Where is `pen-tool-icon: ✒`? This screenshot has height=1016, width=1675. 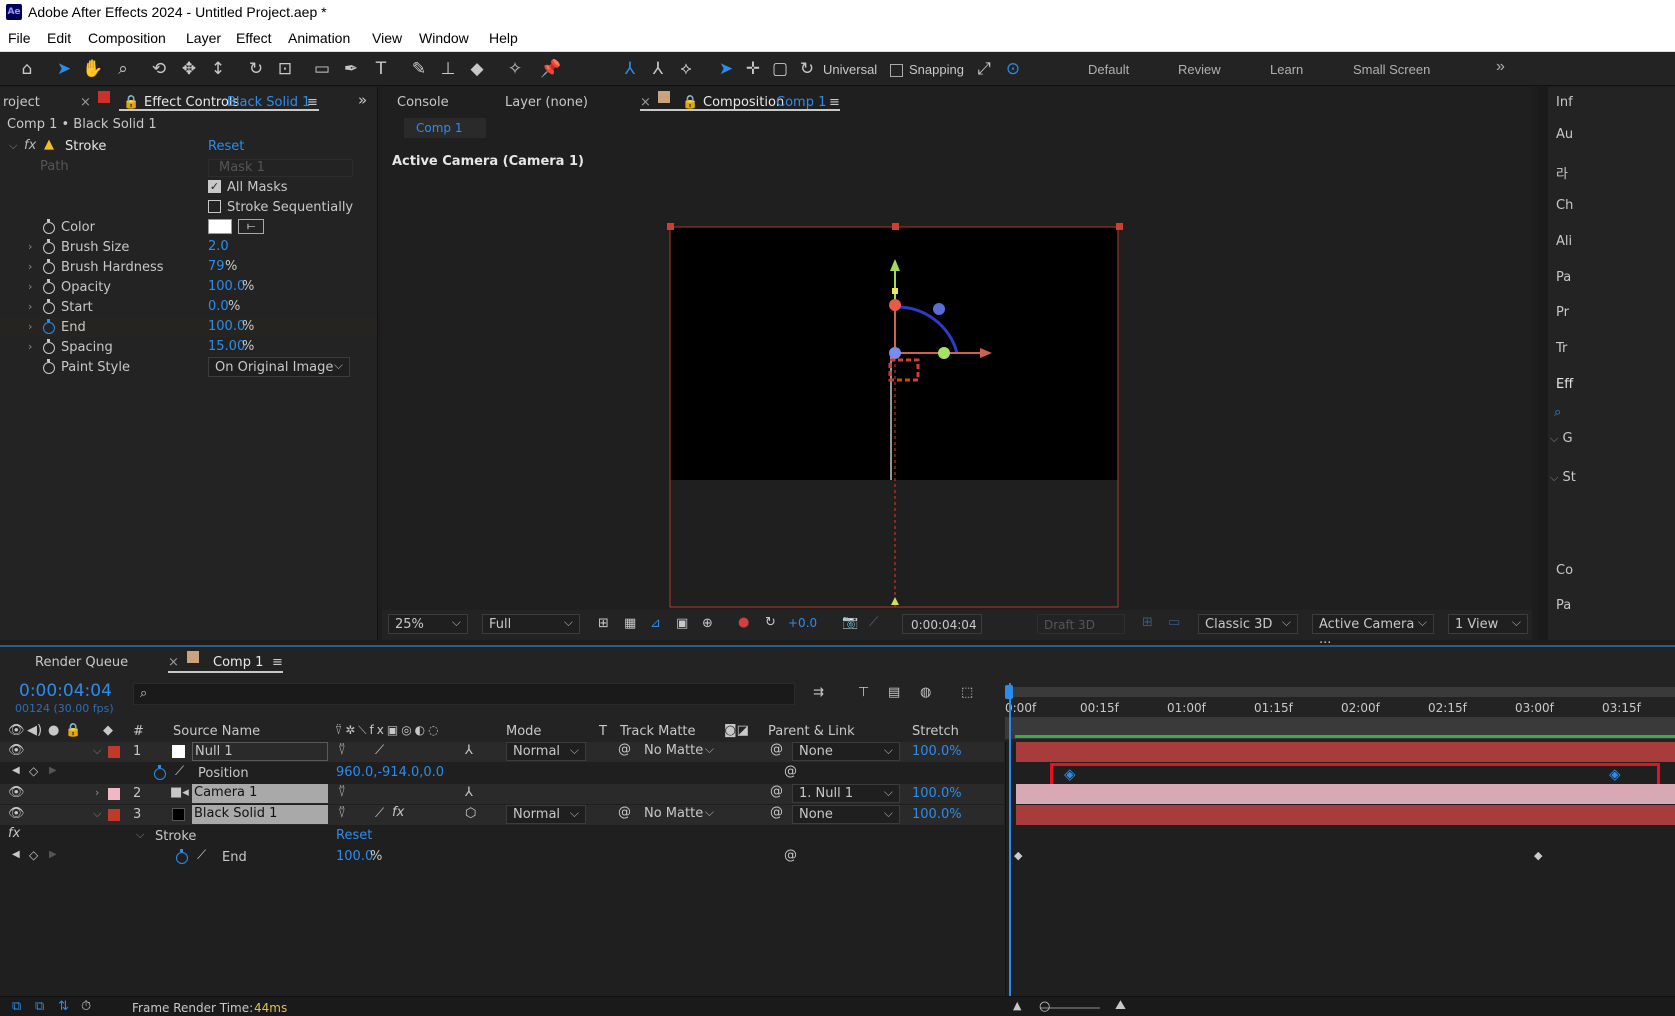 pen-tool-icon: ✒ is located at coordinates (351, 69).